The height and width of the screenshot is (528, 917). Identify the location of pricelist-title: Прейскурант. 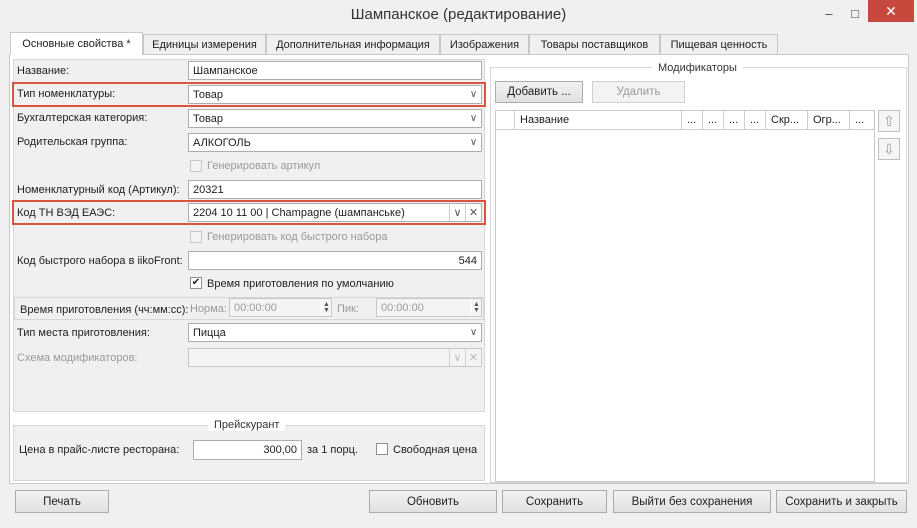
(247, 425).